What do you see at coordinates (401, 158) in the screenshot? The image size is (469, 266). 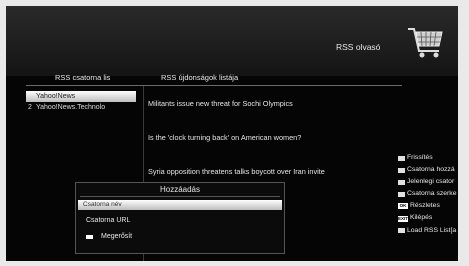 I see `red-key-icon` at bounding box center [401, 158].